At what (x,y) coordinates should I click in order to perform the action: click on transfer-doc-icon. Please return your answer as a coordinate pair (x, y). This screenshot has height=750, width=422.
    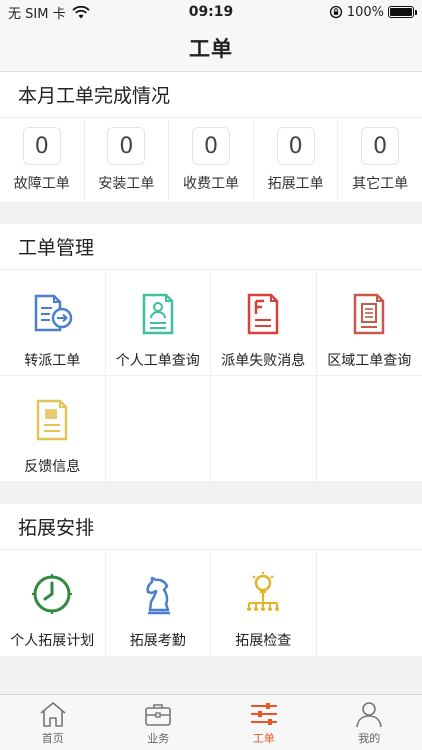
    Looking at the image, I should click on (54, 313).